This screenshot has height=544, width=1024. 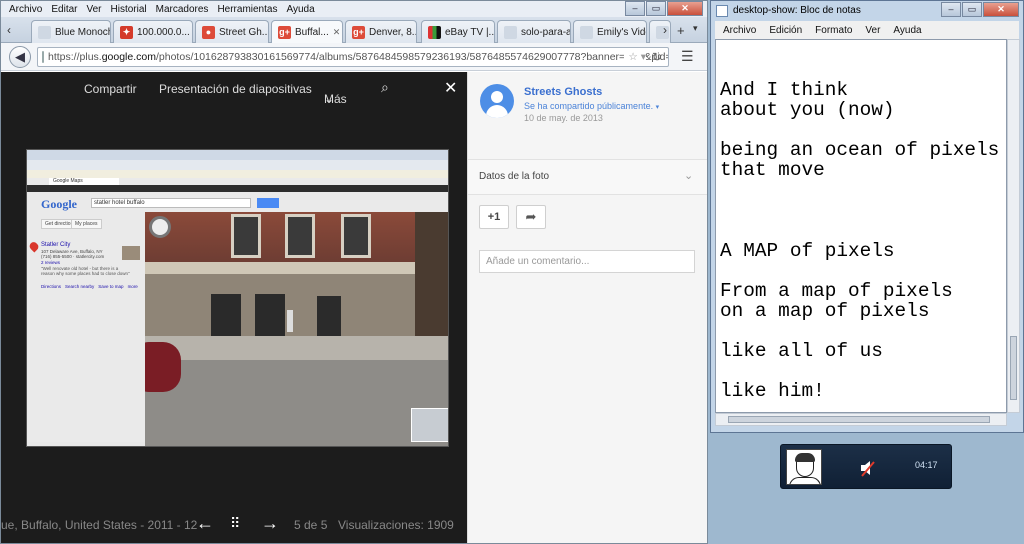 I want to click on street-view-image, so click(x=296, y=329).